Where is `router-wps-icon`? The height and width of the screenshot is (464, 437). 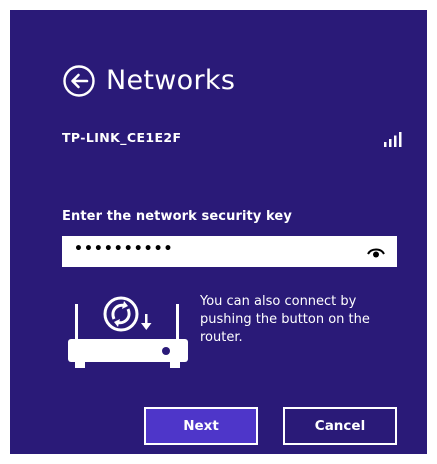 router-wps-icon is located at coordinates (128, 332).